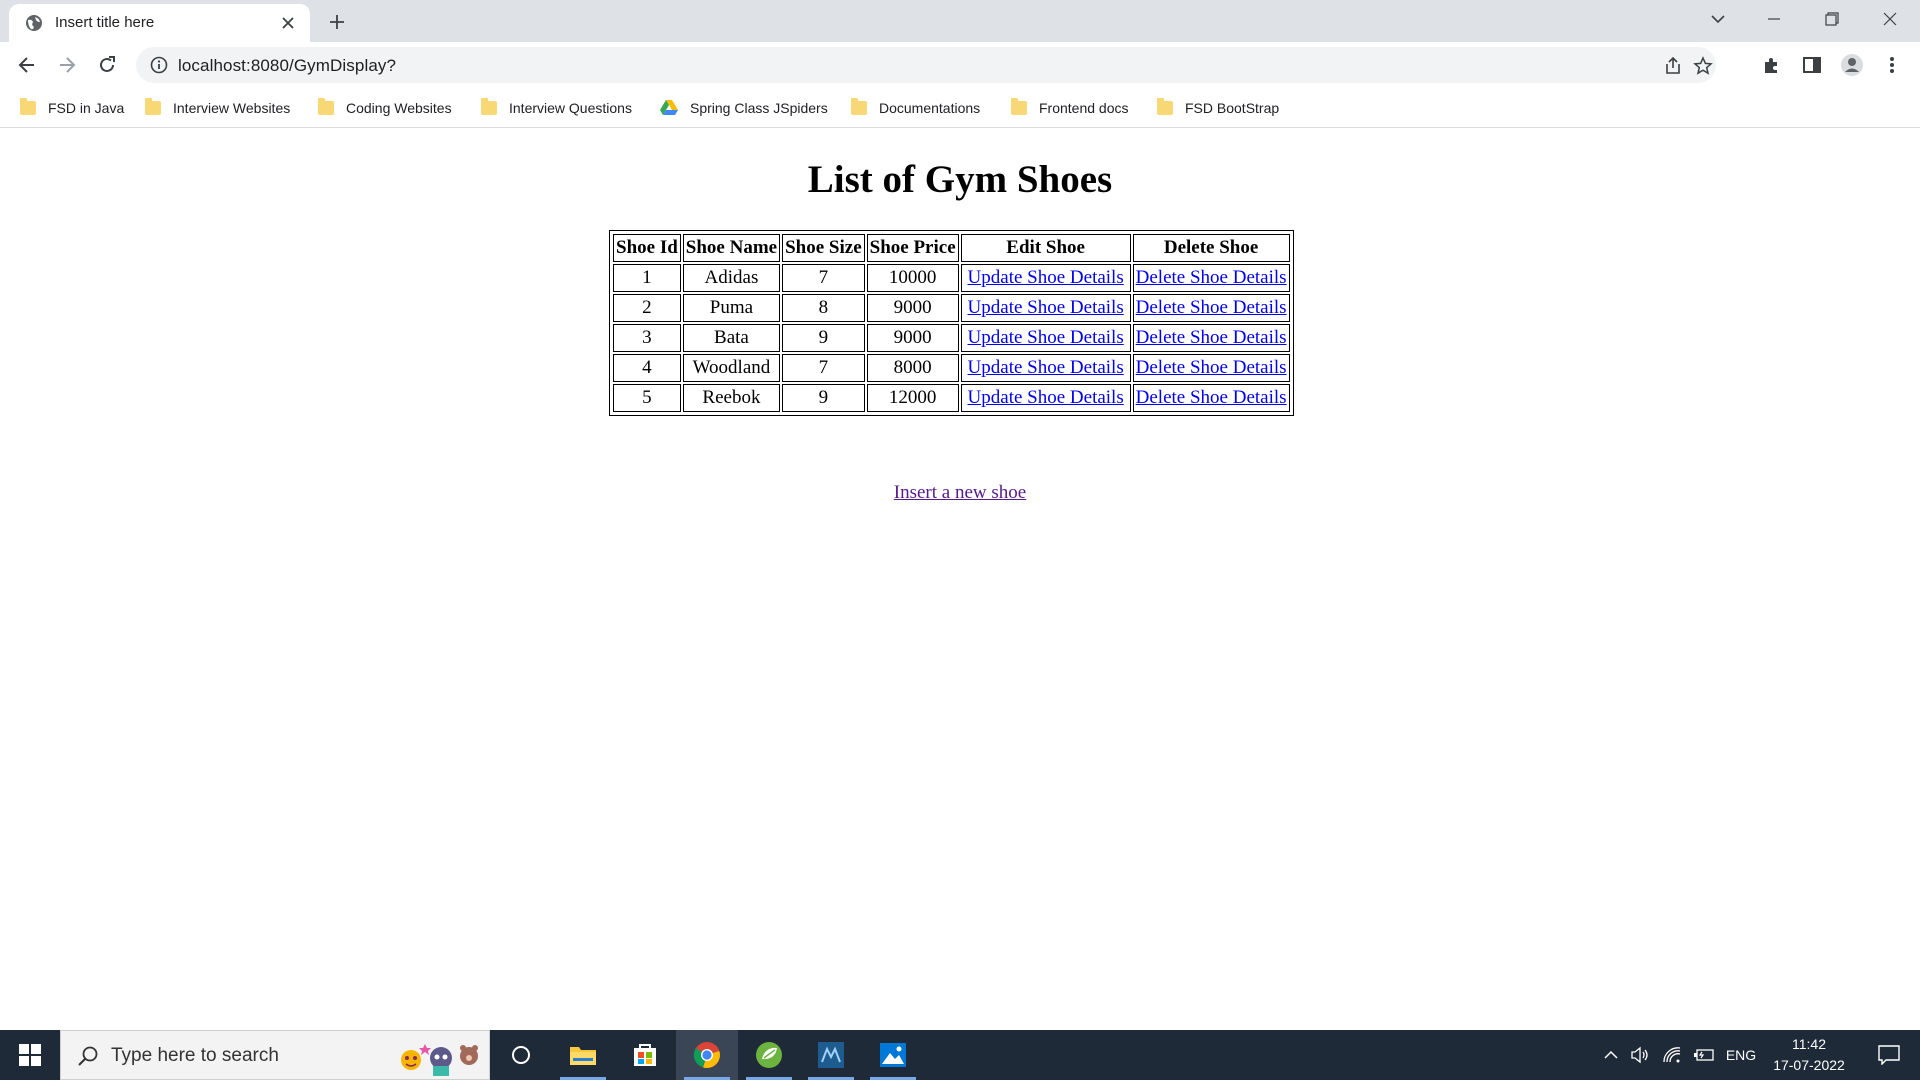 Image resolution: width=1920 pixels, height=1080 pixels. What do you see at coordinates (1852, 65) in the screenshot?
I see `profile-avatar-icon` at bounding box center [1852, 65].